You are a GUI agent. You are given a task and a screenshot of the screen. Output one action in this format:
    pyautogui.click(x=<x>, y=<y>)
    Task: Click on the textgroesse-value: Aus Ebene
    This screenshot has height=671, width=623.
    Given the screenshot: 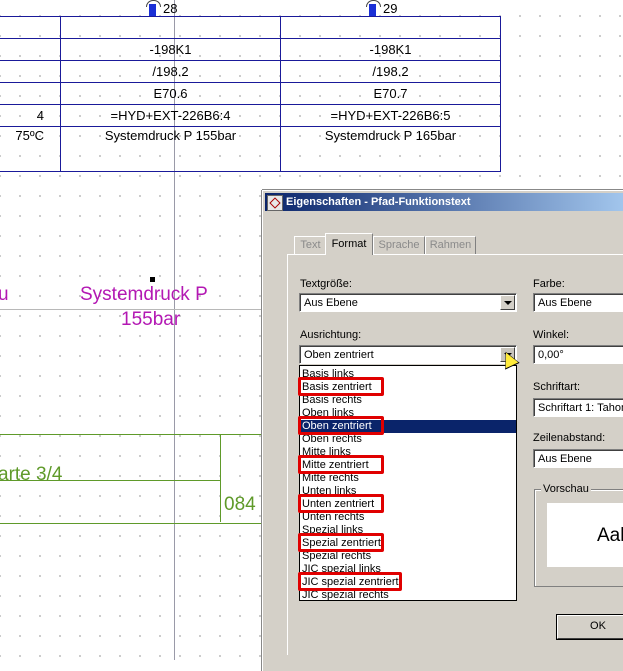 What is the action you would take?
    pyautogui.click(x=331, y=303)
    